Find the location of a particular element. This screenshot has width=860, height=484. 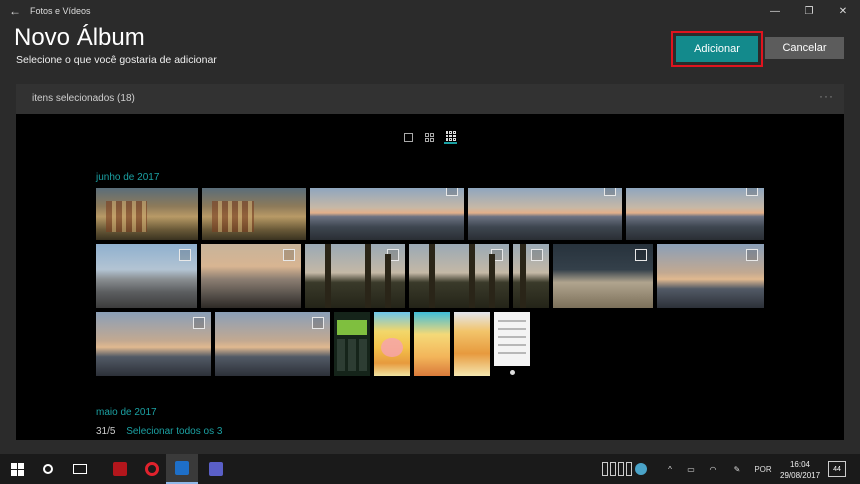

selected-count-label: itens selecionados (18) is located at coordinates (83, 98).